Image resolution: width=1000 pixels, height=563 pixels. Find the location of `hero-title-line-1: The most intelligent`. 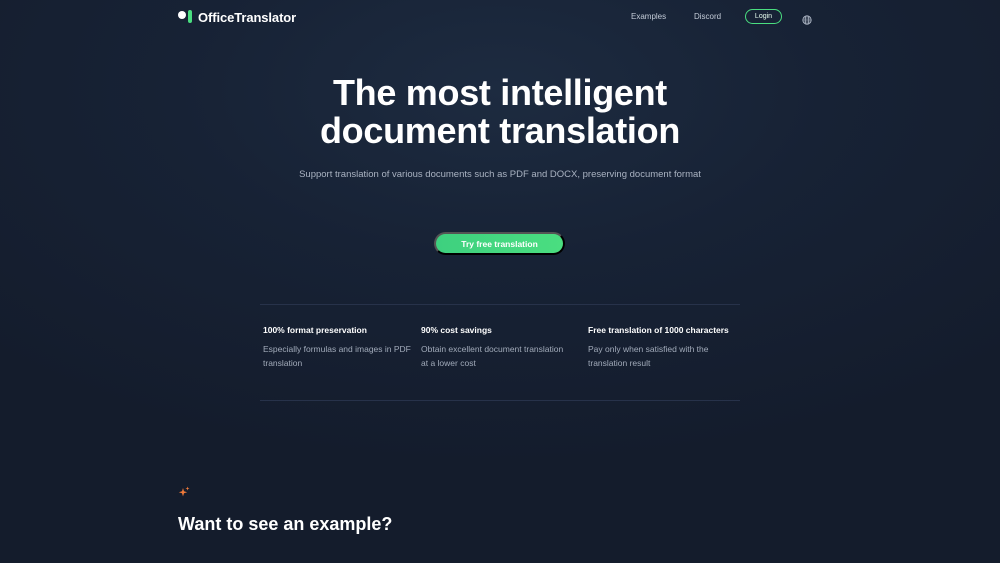

hero-title-line-1: The most intelligent is located at coordinates (499, 92).